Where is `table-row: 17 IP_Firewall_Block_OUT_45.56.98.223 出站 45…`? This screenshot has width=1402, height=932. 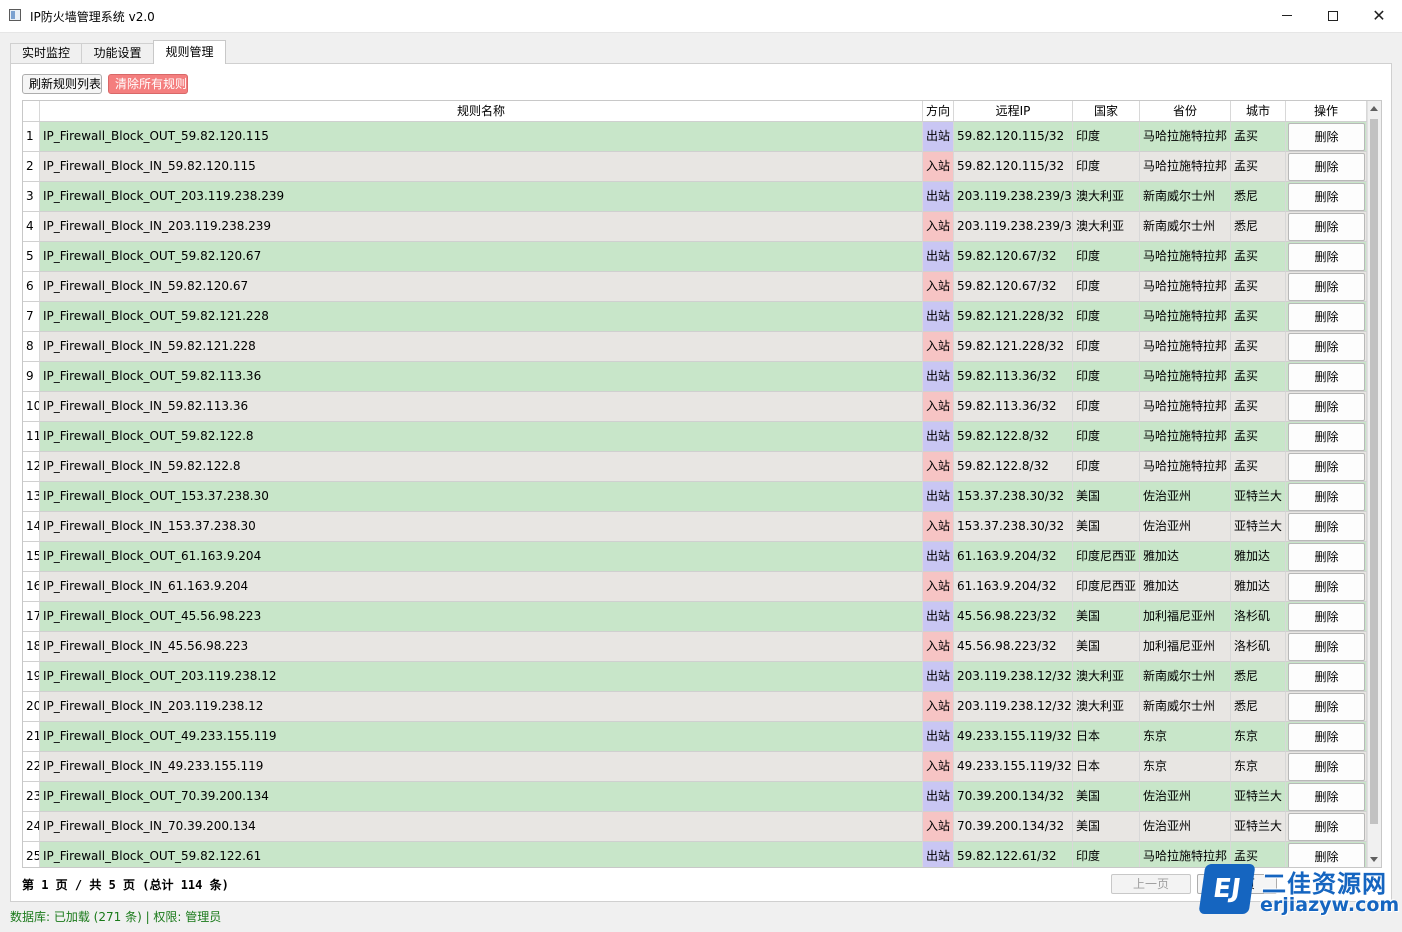 table-row: 17 IP_Firewall_Block_OUT_45.56.98.223 出站 45… is located at coordinates (695, 617).